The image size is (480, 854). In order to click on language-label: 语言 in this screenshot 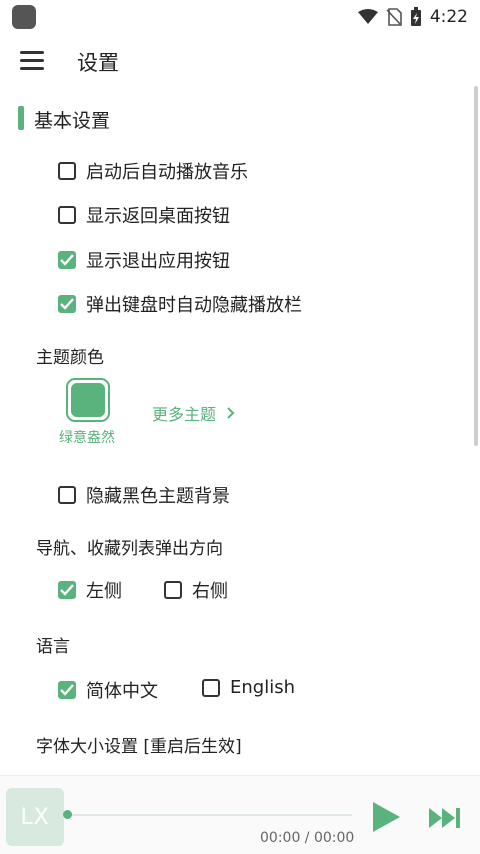, I will do `click(53, 647)`.